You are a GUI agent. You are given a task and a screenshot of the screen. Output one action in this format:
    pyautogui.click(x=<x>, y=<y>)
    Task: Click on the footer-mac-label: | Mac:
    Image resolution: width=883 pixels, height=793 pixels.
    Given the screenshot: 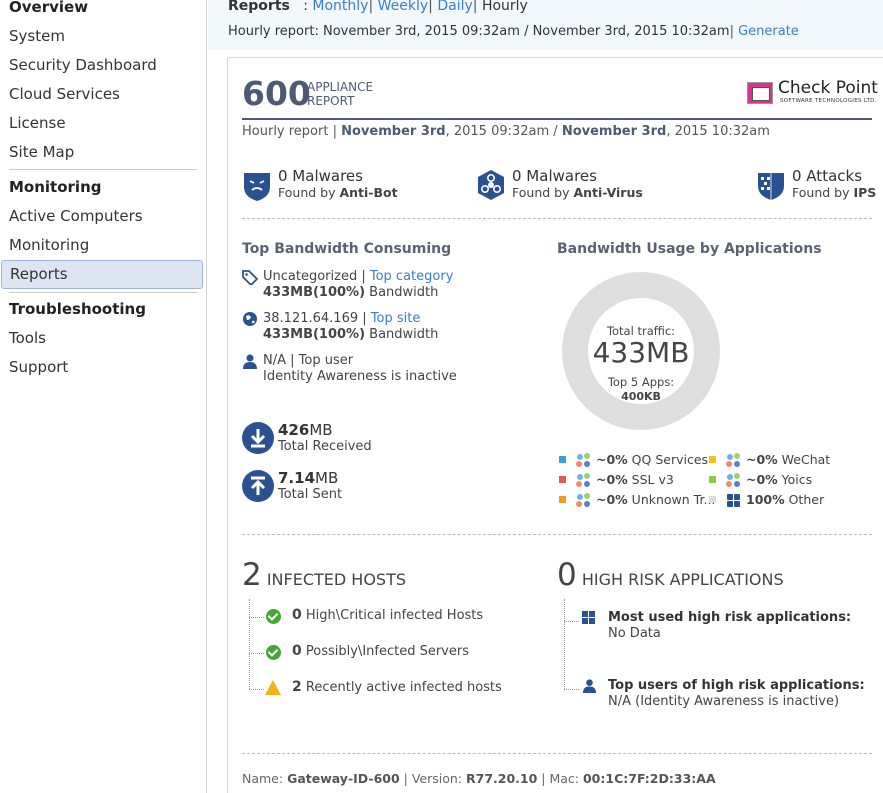 What is the action you would take?
    pyautogui.click(x=560, y=778)
    